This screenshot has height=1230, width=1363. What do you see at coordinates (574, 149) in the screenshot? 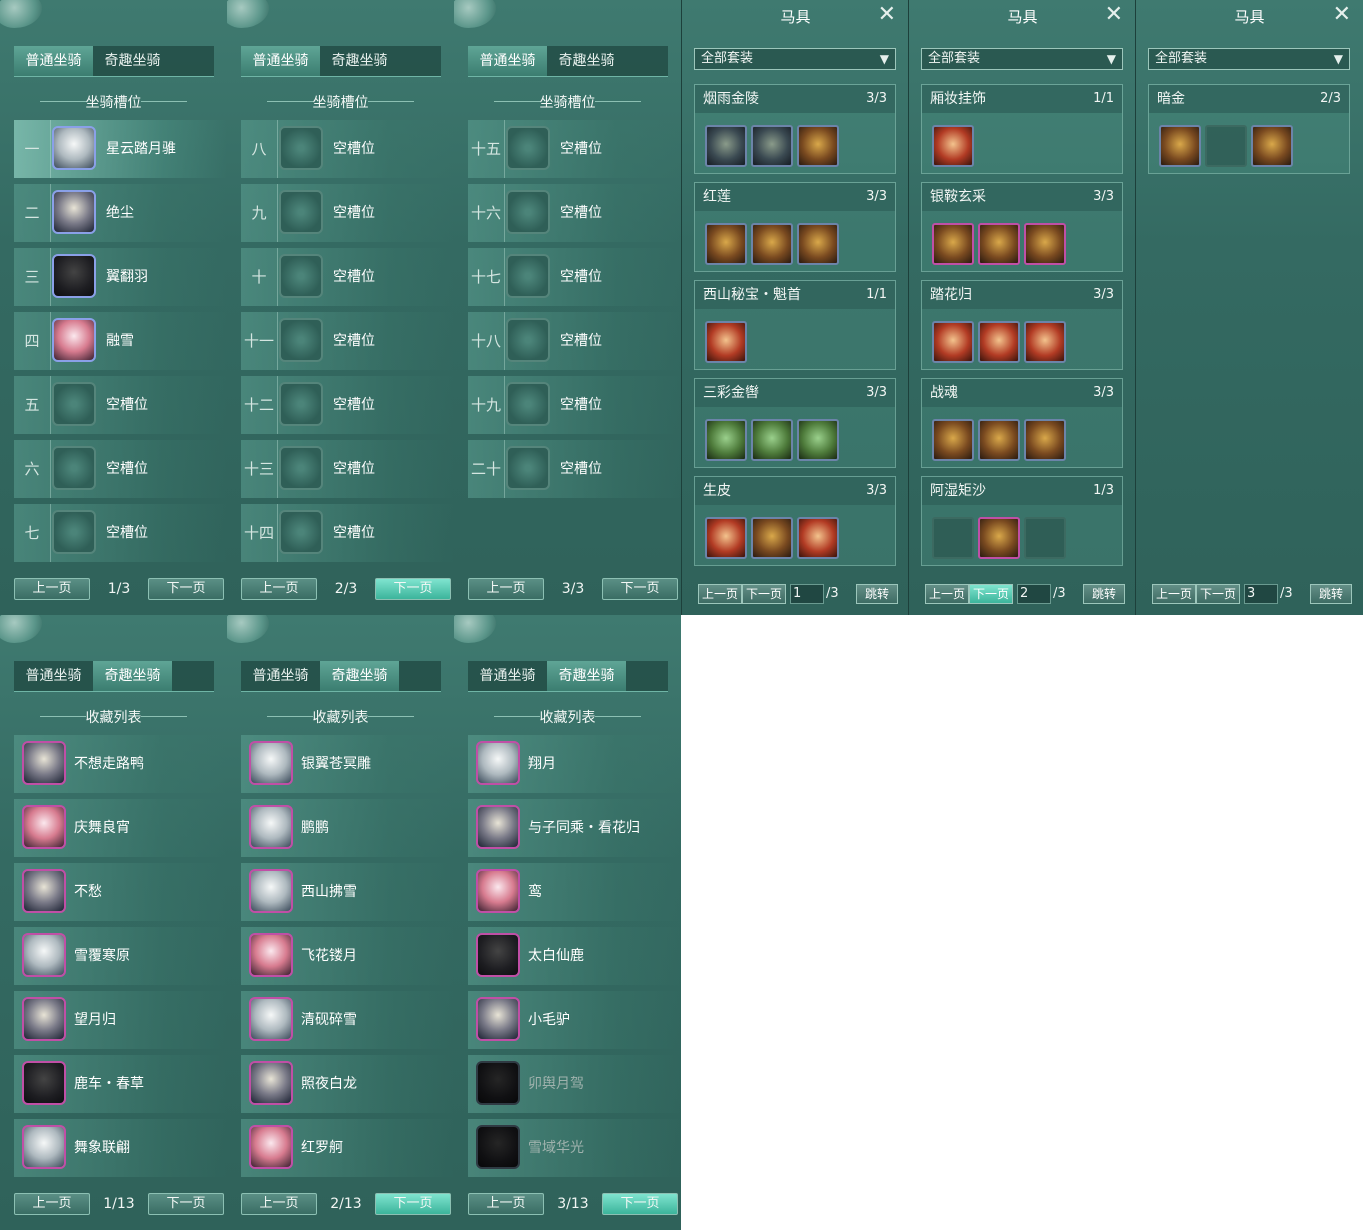
I see `slot-row: 十五 空槽位` at bounding box center [574, 149].